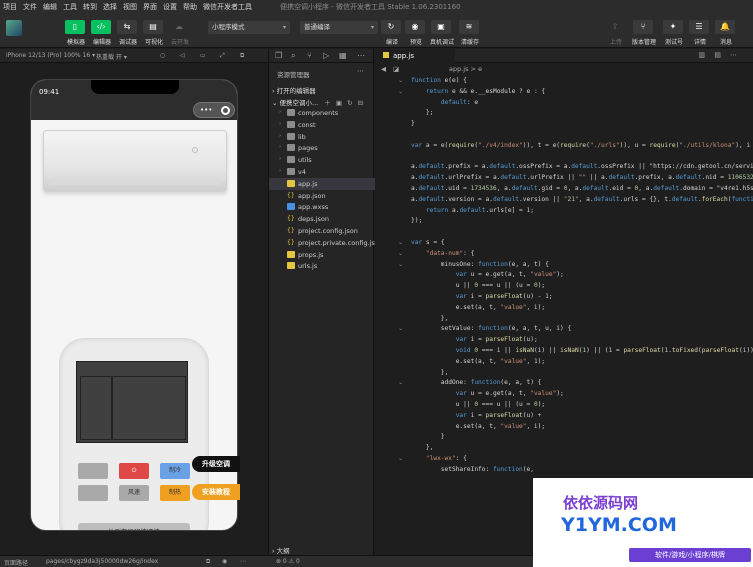  What do you see at coordinates (222, 56) in the screenshot?
I see `expand-icon: ⤢` at bounding box center [222, 56].